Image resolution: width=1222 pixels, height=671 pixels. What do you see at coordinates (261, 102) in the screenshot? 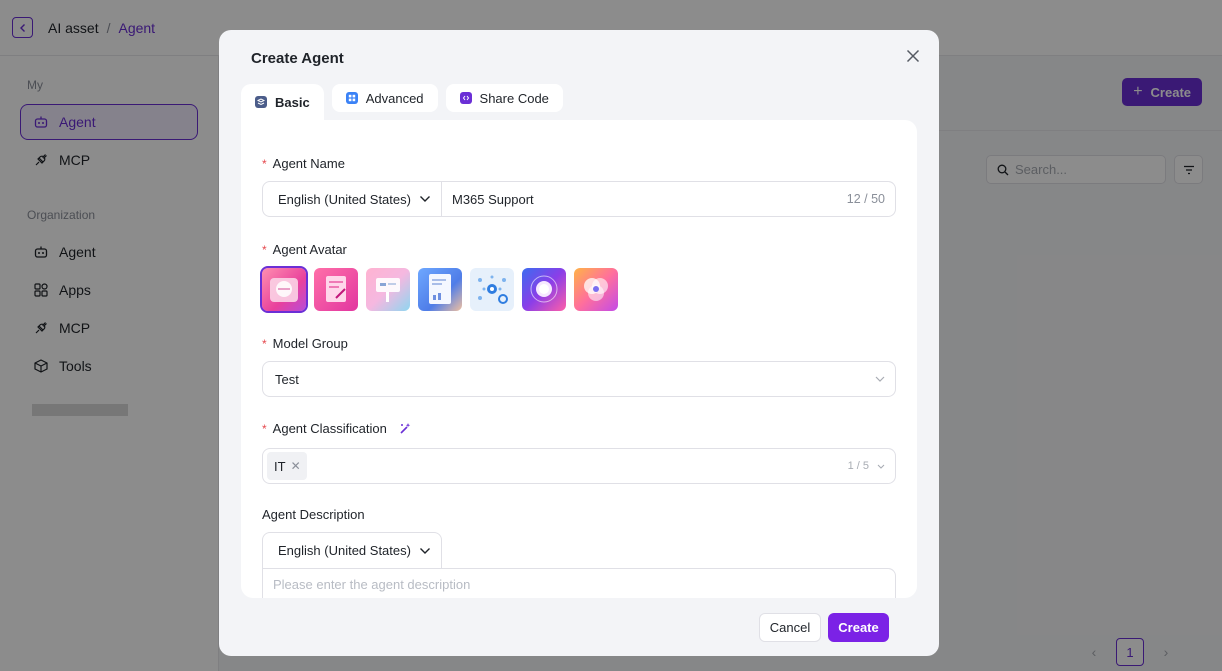
I see `layers-icon` at bounding box center [261, 102].